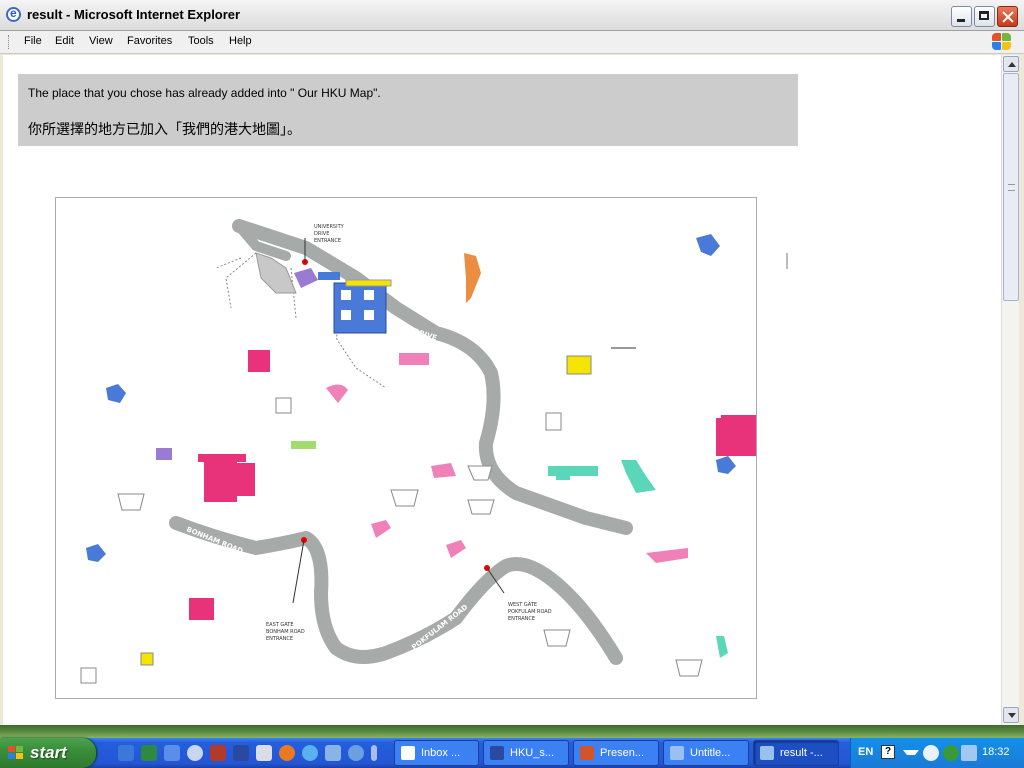 This screenshot has width=1024, height=768. I want to click on menu-tools: Tools, so click(201, 41).